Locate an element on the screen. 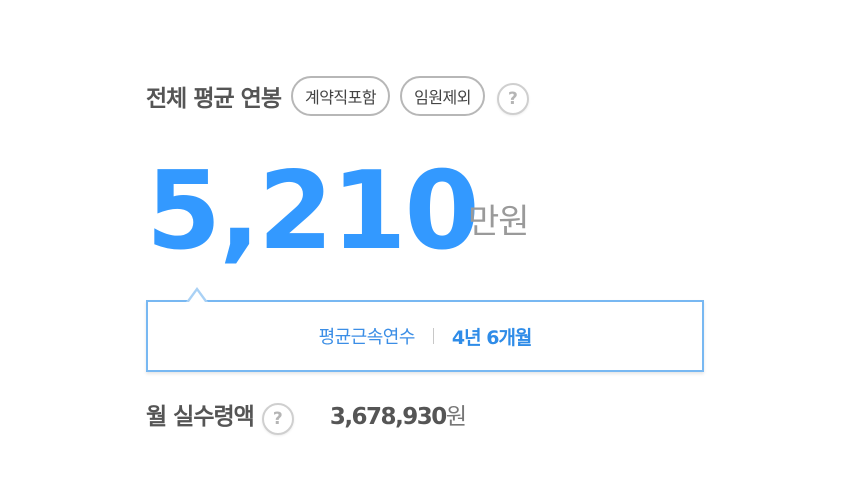 Image resolution: width=862 pixels, height=488 pixels. section-title: 전체 평균 연봉 is located at coordinates (214, 99).